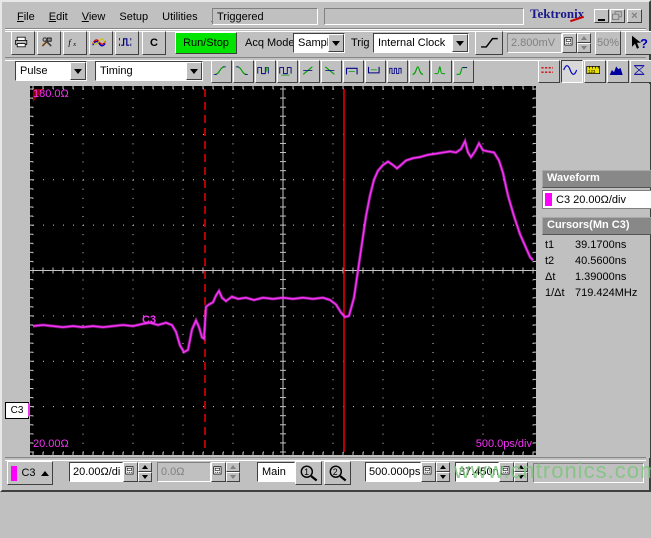 This screenshot has width=651, height=538. I want to click on horizontal-position-spinner: 37.450n, so click(491, 472).